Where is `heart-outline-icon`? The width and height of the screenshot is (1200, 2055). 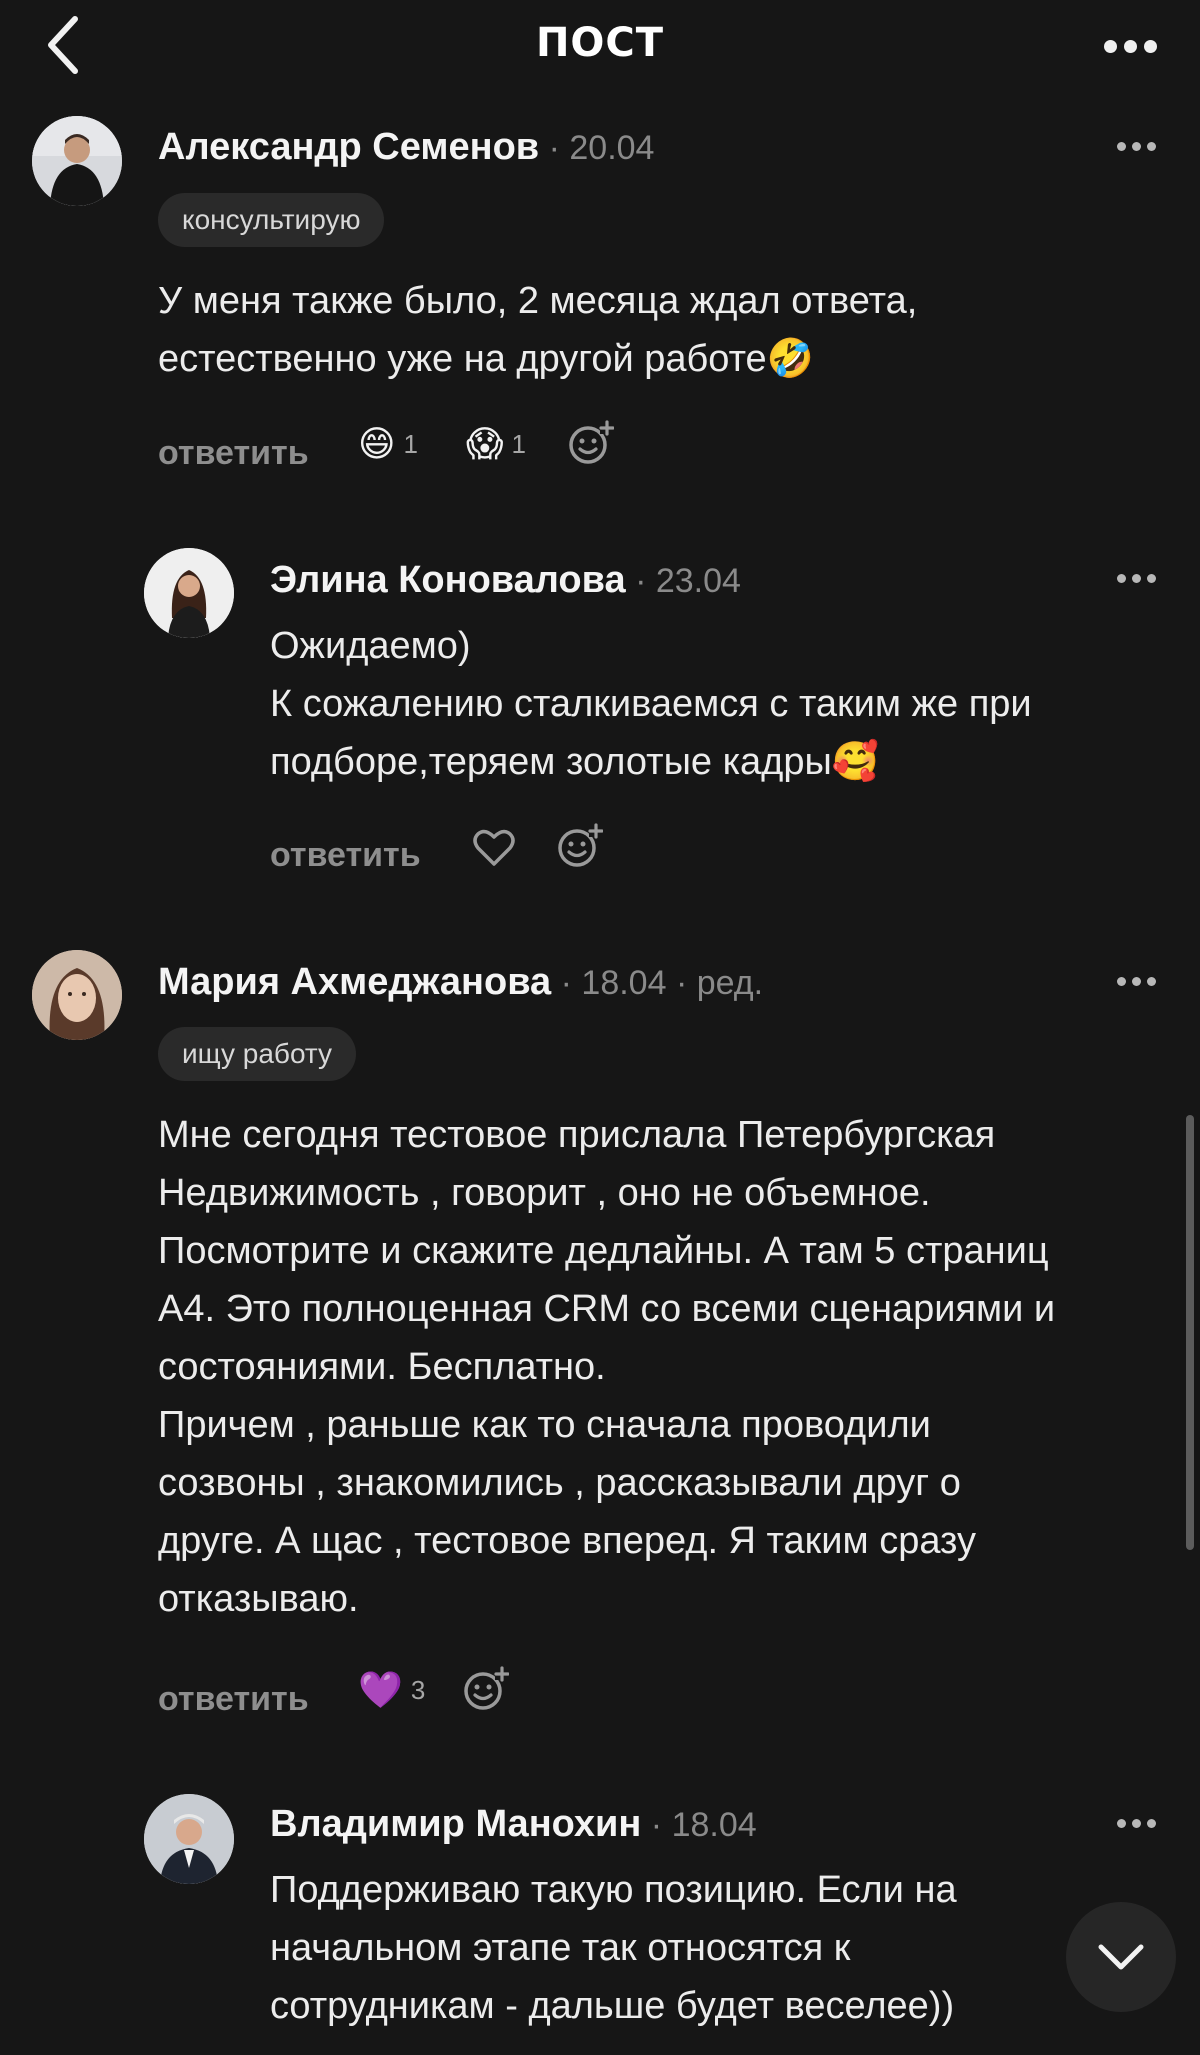 heart-outline-icon is located at coordinates (494, 847).